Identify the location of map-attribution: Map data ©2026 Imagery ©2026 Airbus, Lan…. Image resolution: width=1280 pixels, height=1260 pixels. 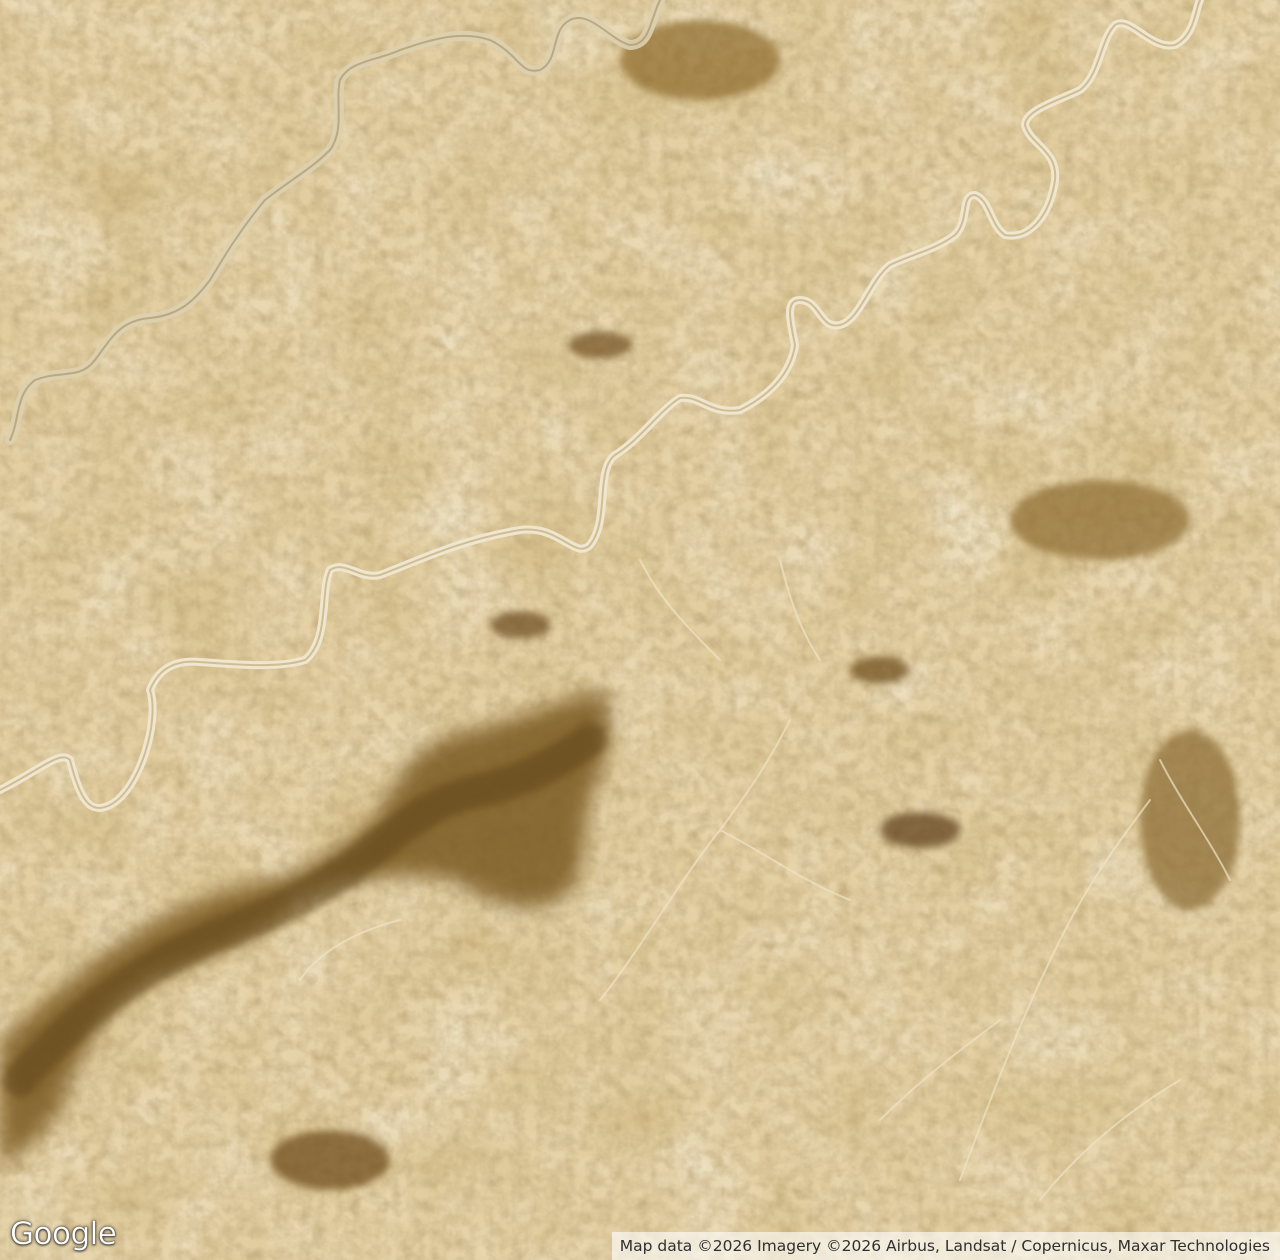
(945, 1246).